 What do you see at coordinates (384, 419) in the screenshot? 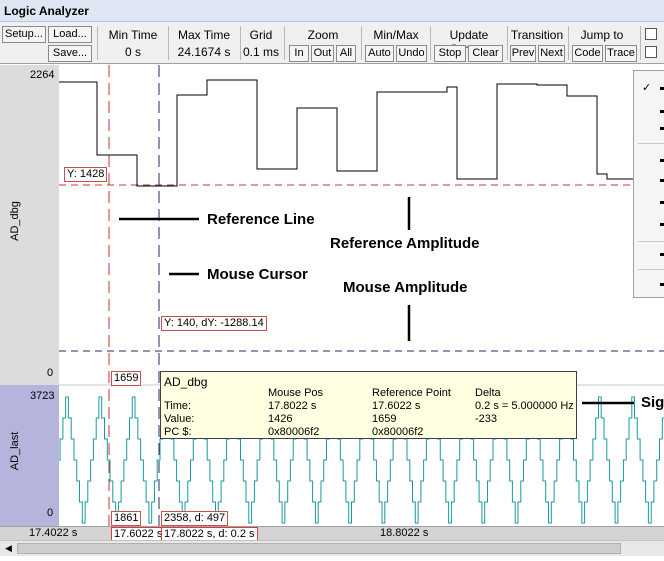
I see `tooltip-reference-value: 1659` at bounding box center [384, 419].